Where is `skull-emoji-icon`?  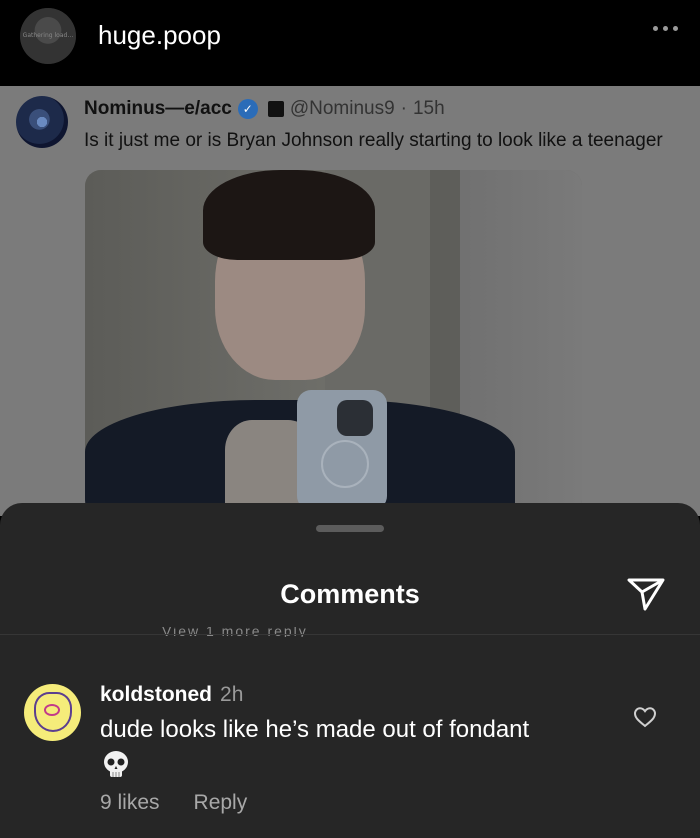
skull-emoji-icon is located at coordinates (116, 764).